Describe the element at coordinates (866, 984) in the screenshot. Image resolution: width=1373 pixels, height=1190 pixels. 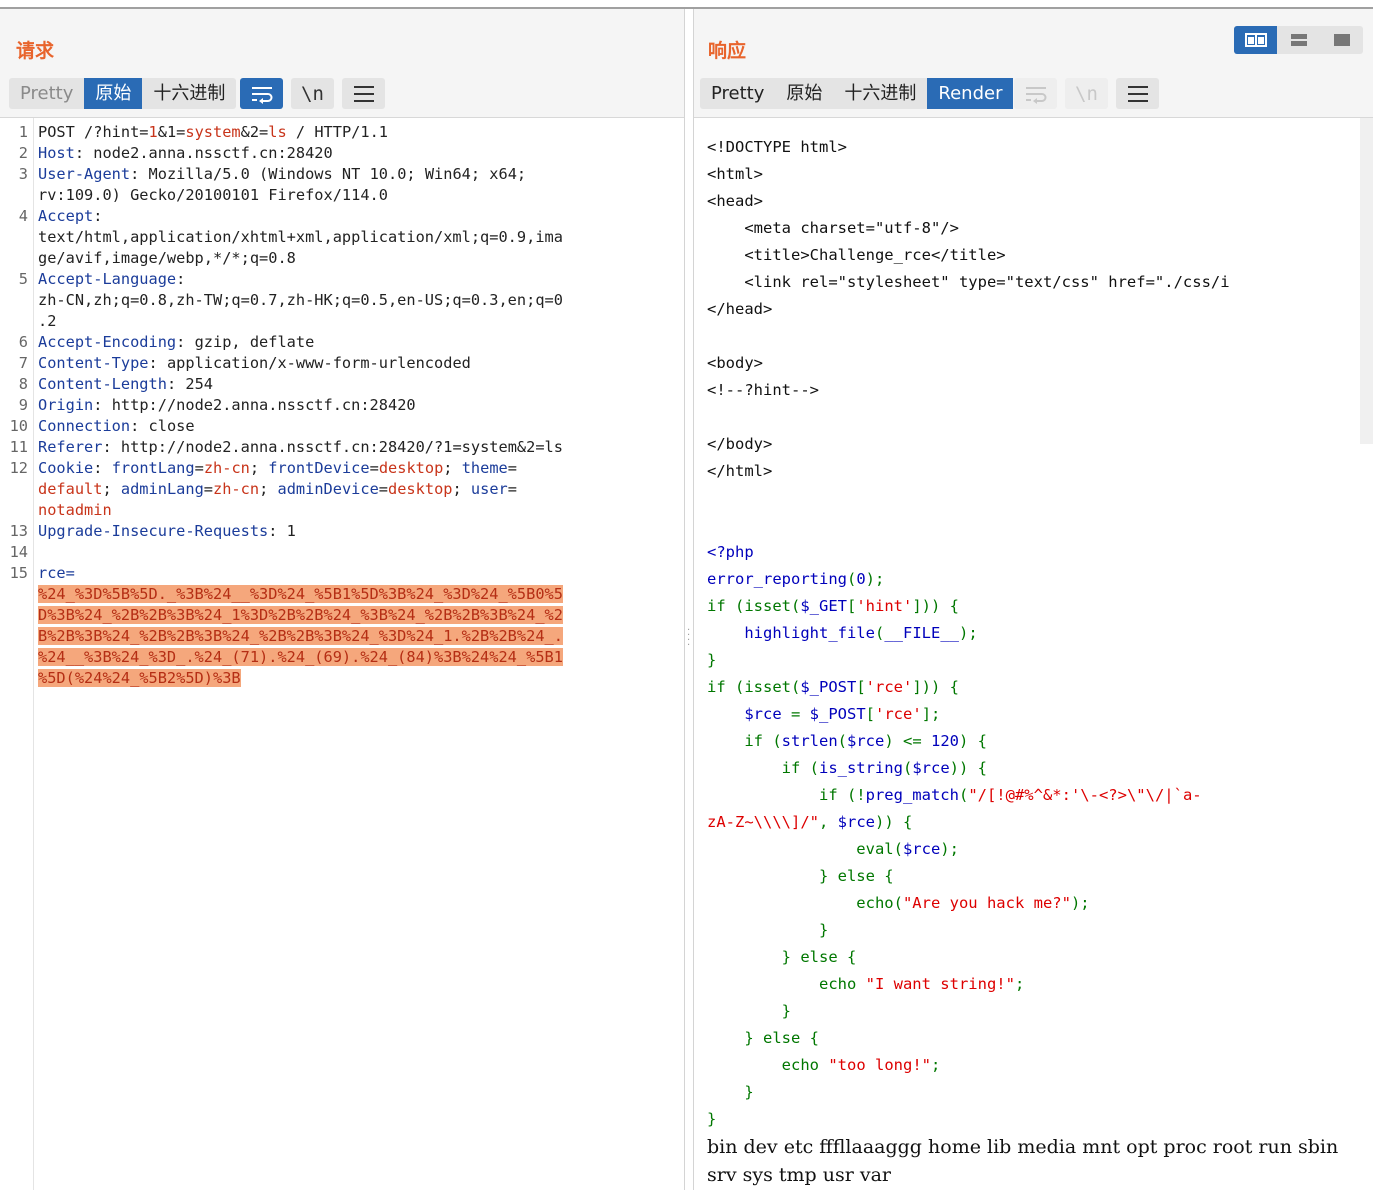
I see `php-source-line: echo "I want string!";` at that location.